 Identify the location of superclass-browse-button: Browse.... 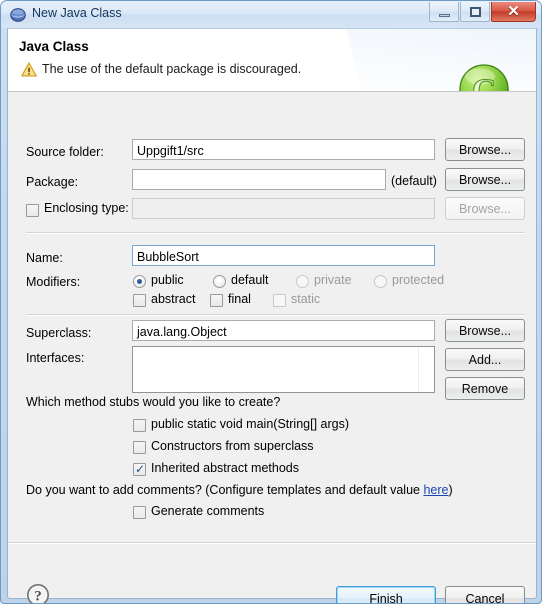
(485, 330).